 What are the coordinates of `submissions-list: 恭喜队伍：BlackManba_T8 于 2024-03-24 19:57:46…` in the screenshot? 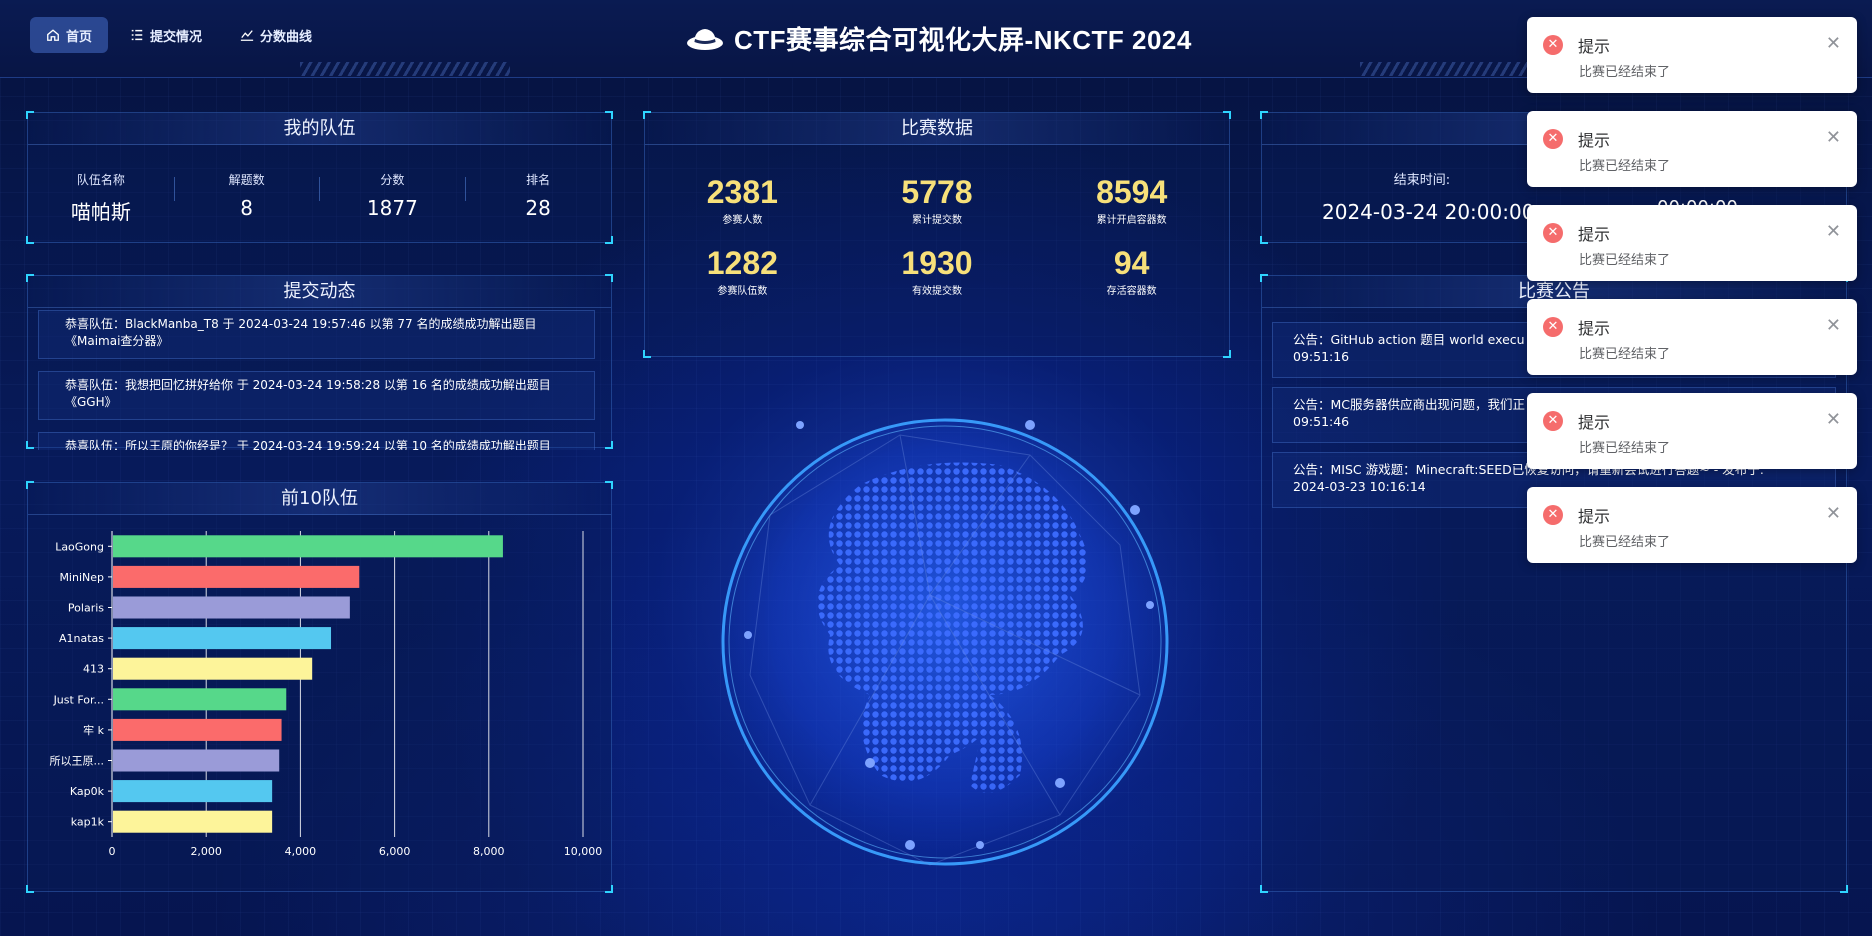 It's located at (319, 379).